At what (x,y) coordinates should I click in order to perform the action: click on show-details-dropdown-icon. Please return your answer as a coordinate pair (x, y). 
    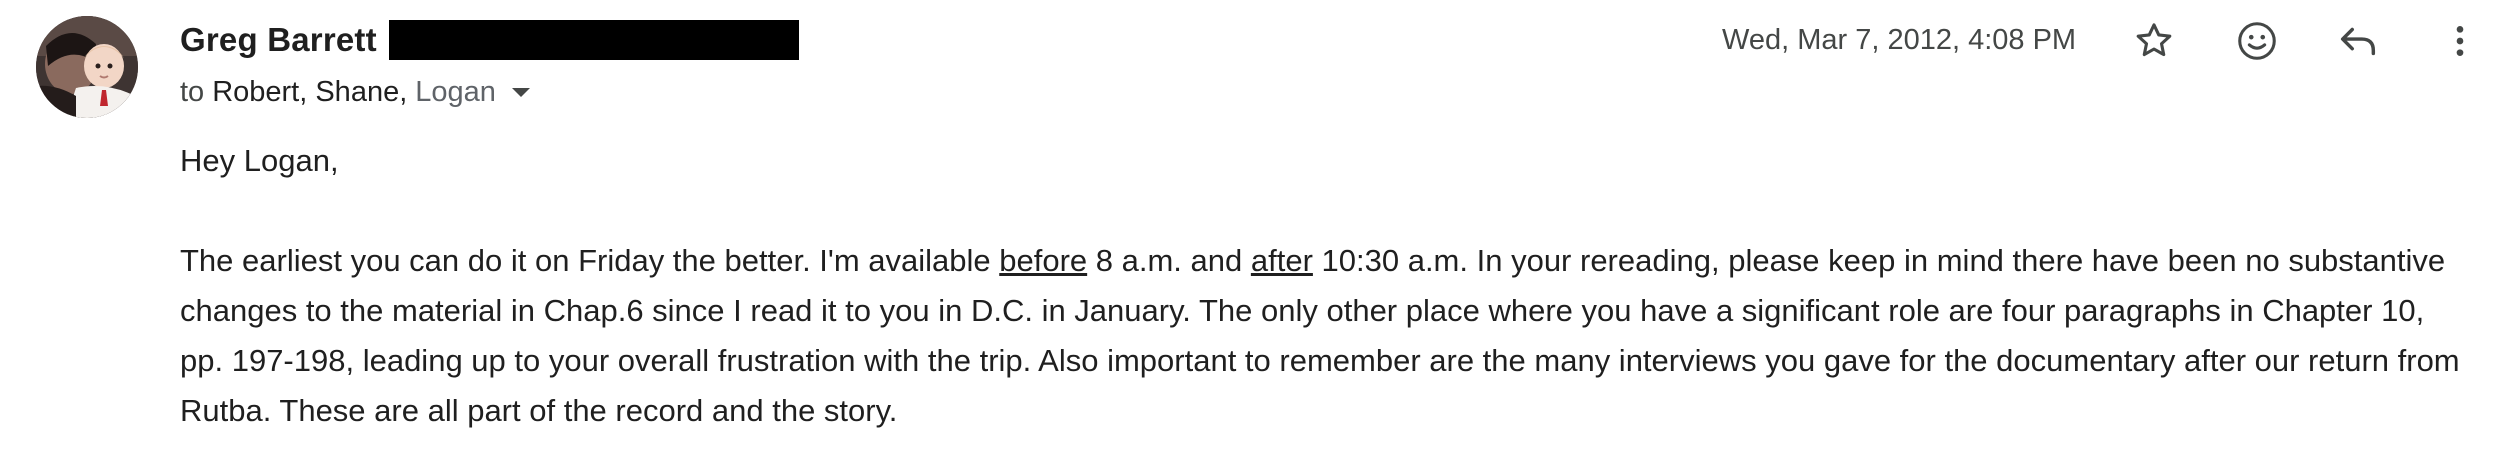
    Looking at the image, I should click on (520, 92).